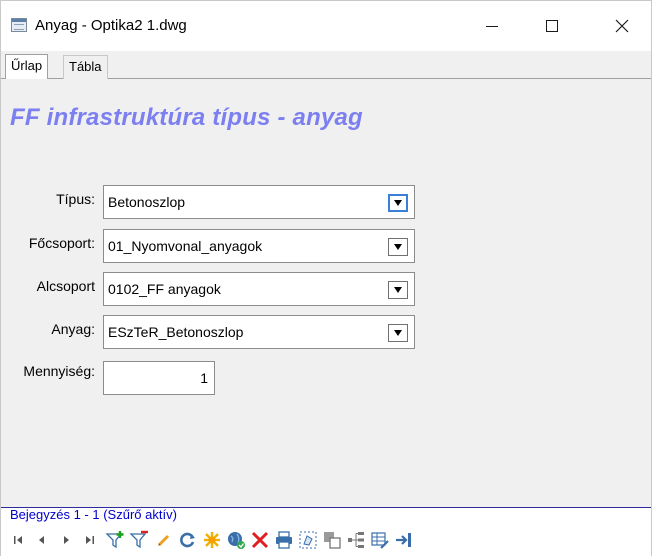  I want to click on table-edit-icon, so click(380, 540).